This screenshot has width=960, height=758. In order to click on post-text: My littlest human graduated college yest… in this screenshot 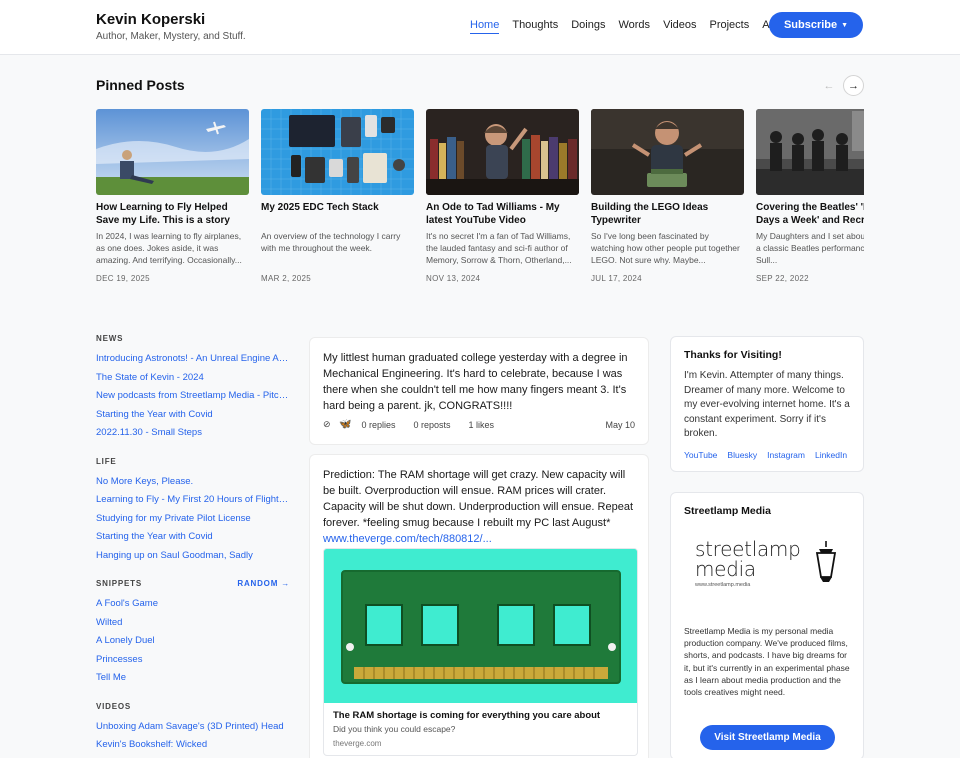, I will do `click(475, 382)`.